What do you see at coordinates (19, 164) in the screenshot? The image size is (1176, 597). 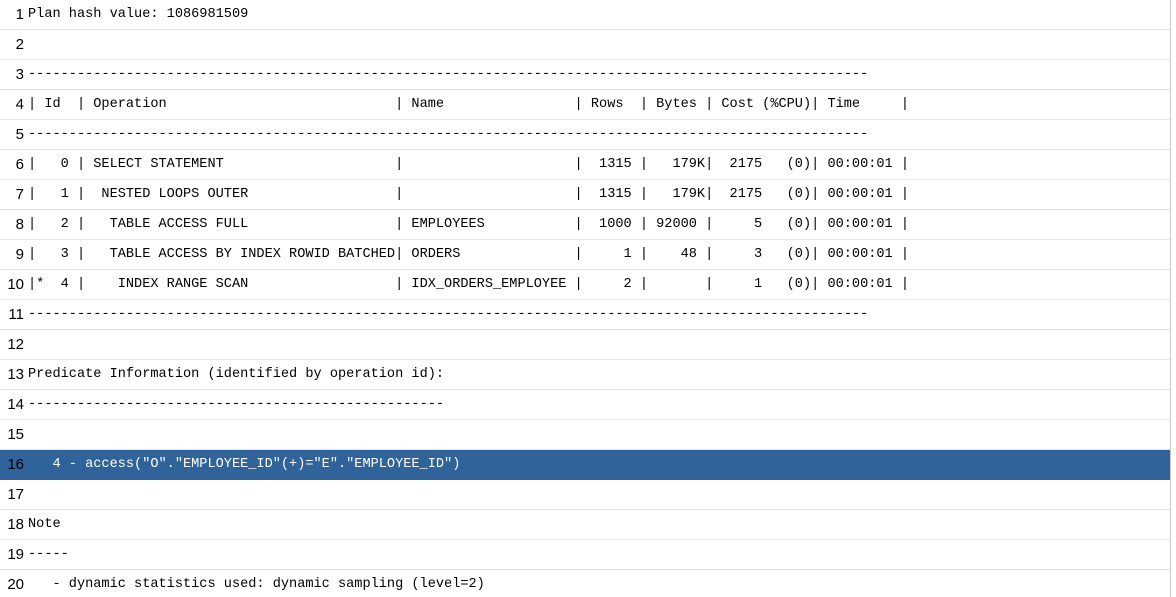 I see `row-number: 6` at bounding box center [19, 164].